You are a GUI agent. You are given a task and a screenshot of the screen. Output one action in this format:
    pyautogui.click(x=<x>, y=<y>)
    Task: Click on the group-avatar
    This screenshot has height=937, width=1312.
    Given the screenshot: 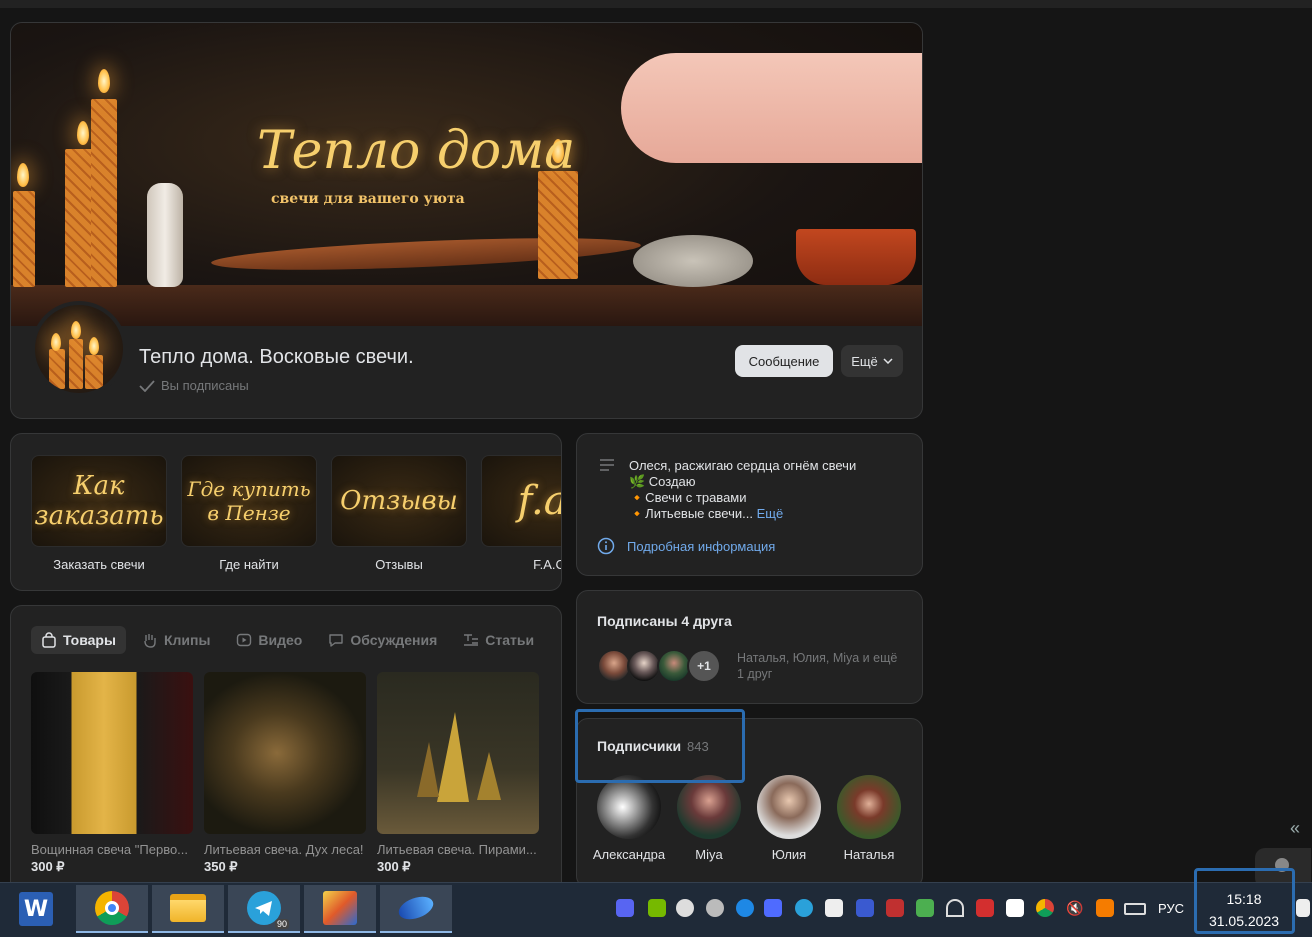 What is the action you would take?
    pyautogui.click(x=79, y=349)
    